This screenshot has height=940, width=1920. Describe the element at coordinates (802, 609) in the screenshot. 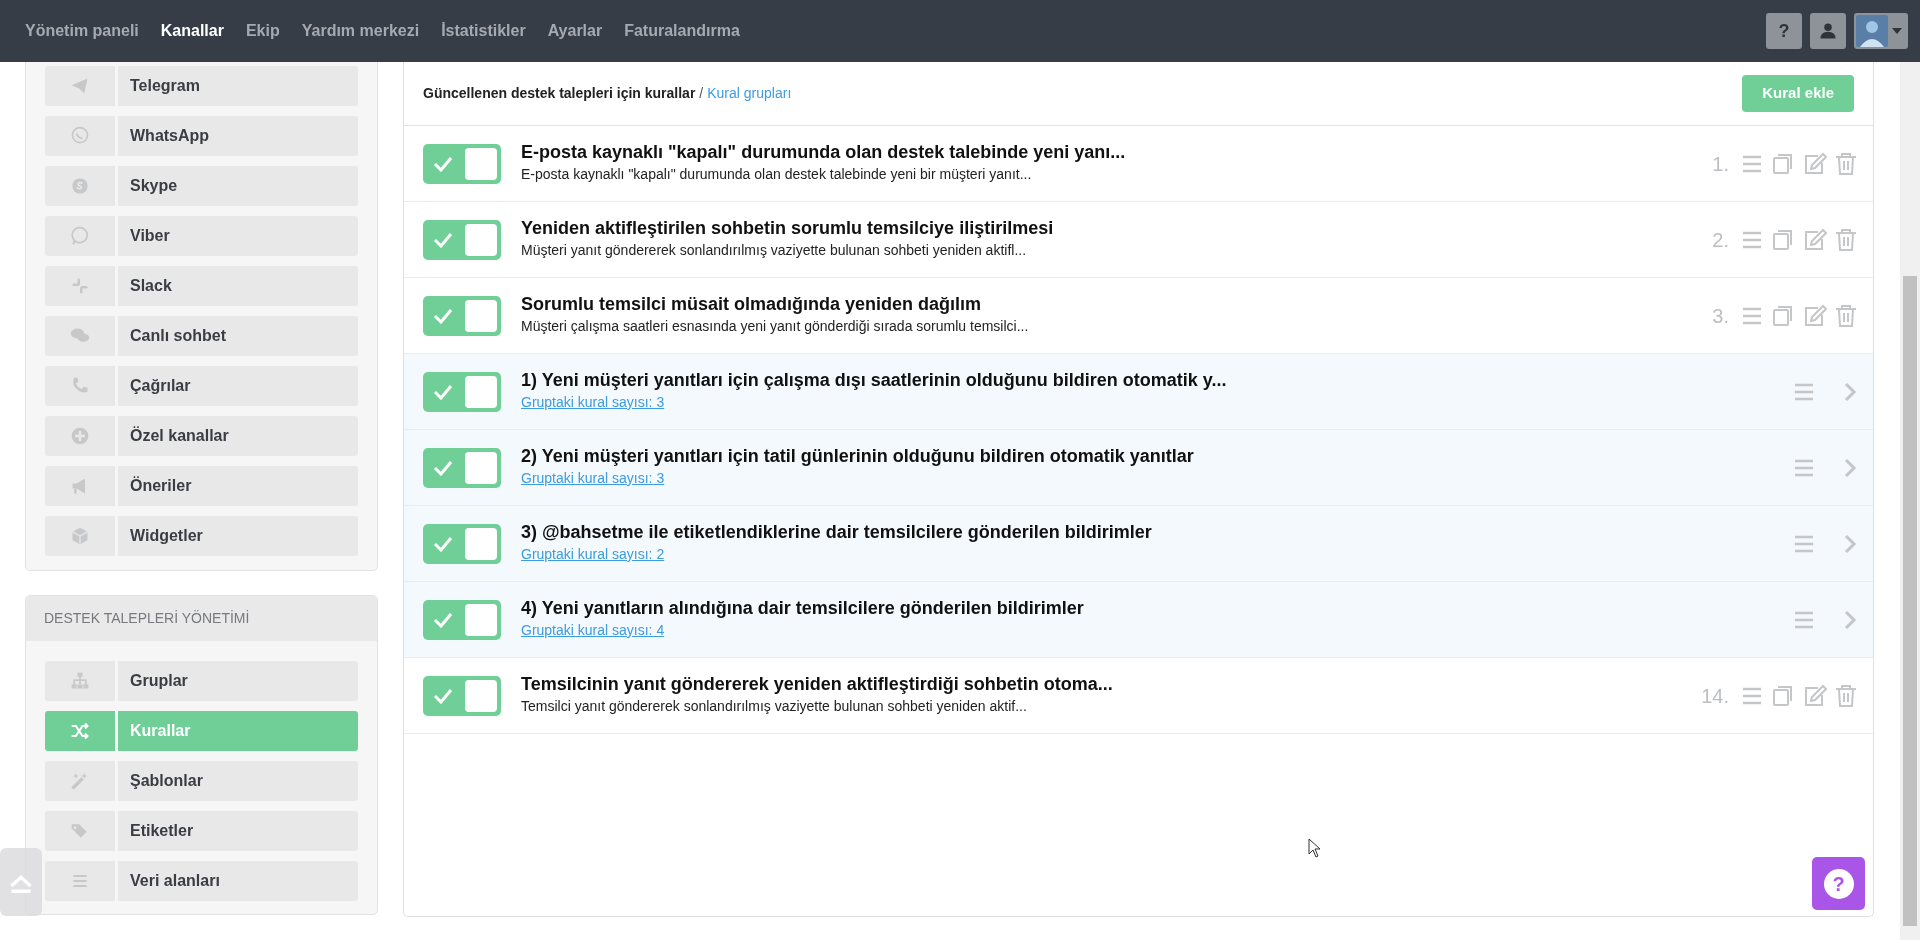

I see `rule-title: 4) Yeni yanıtların alındığına dair temsilcilere gönderilen bildirimler` at that location.